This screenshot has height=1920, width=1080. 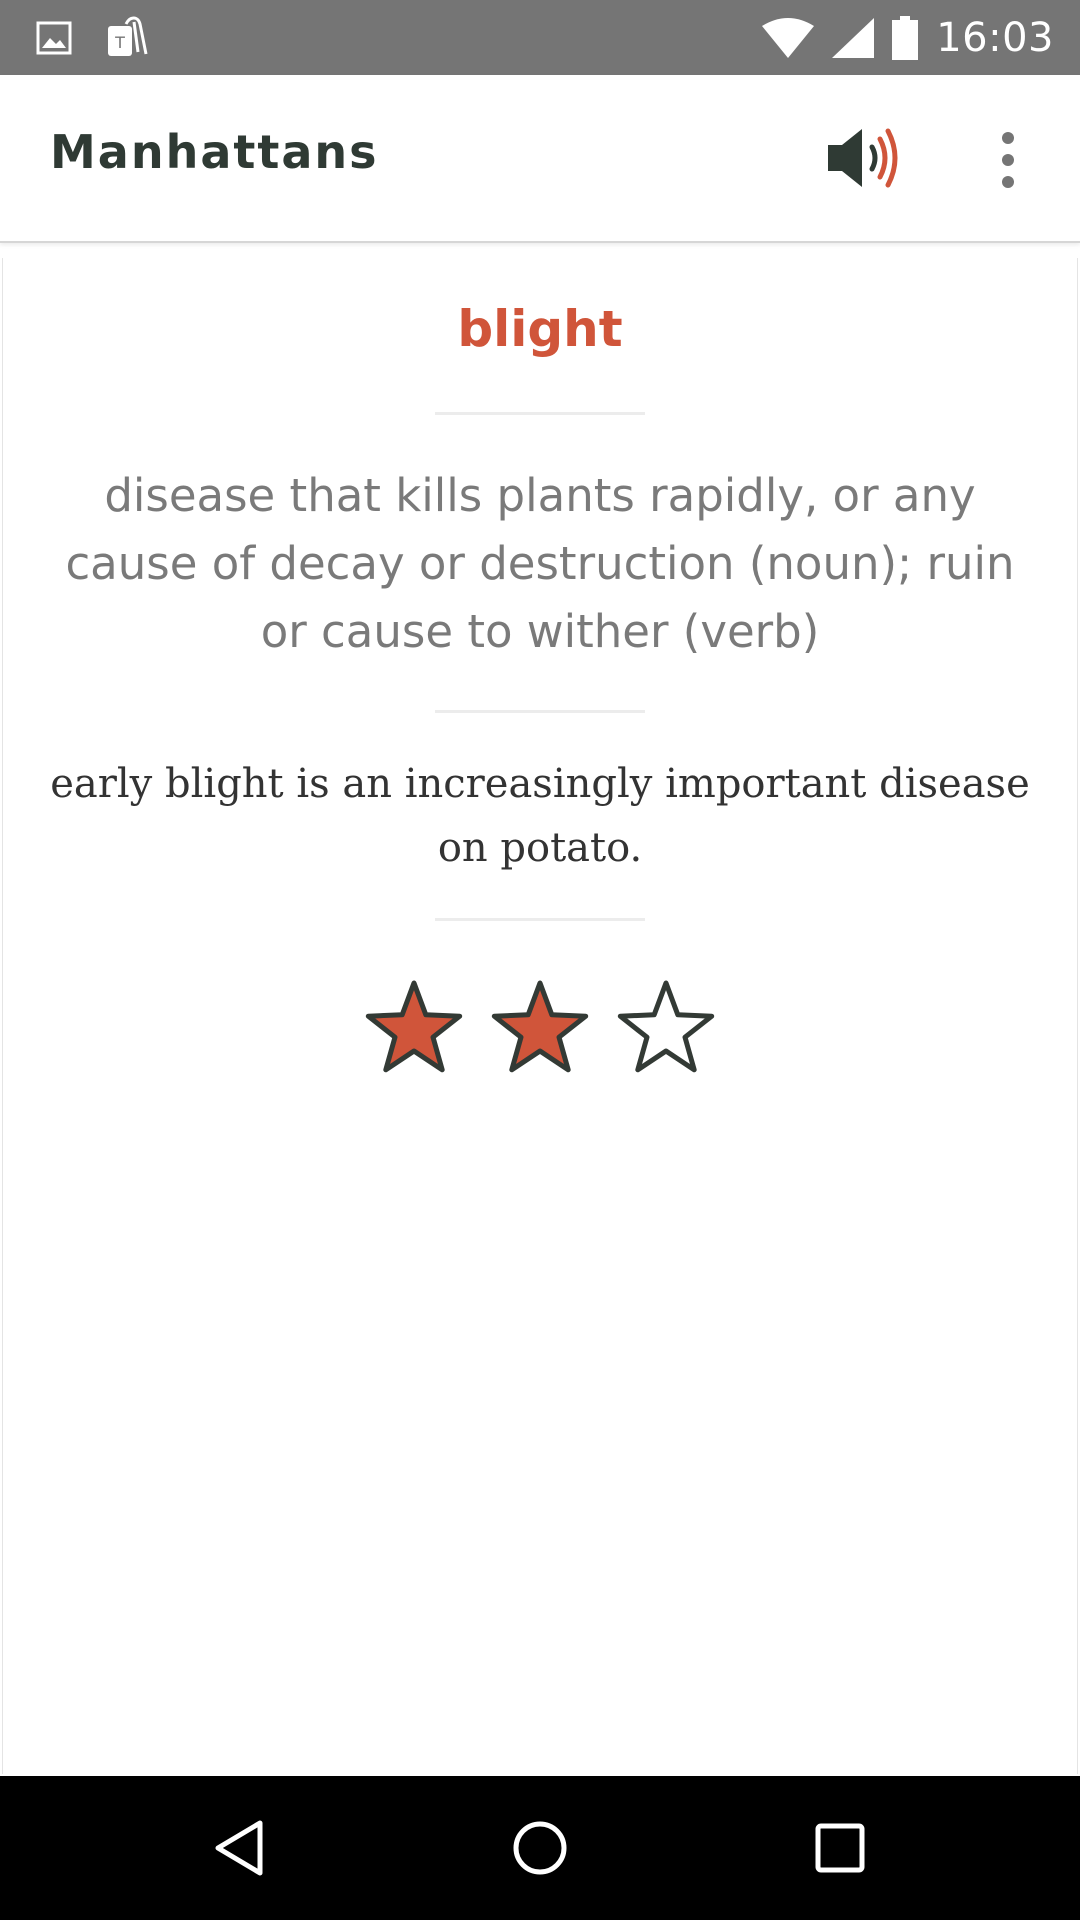 I want to click on speaker-icon, so click(x=863, y=158).